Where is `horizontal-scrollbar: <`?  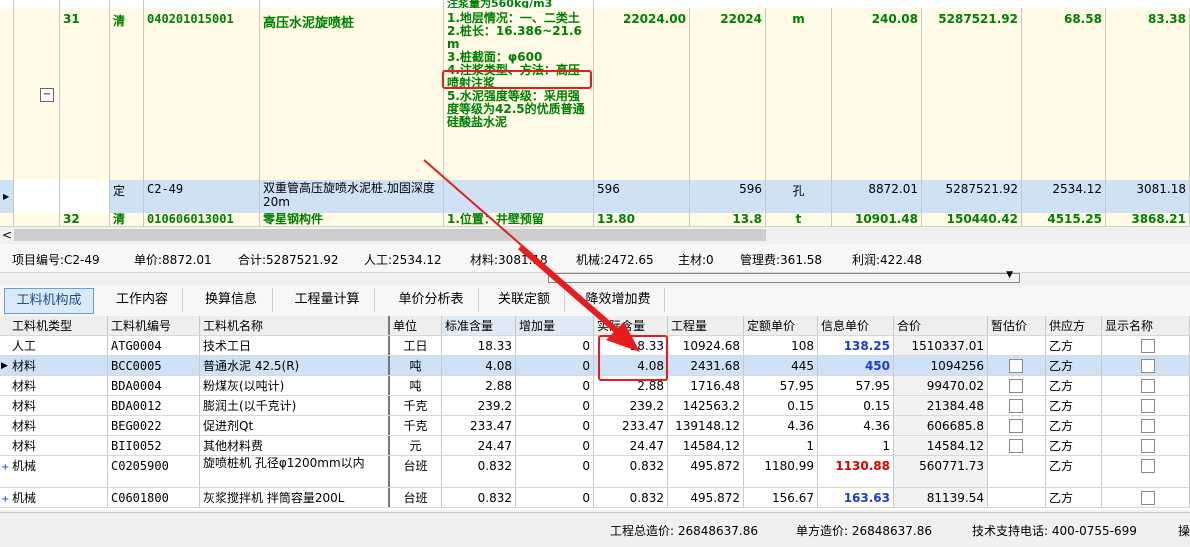
horizontal-scrollbar: < is located at coordinates (595, 235).